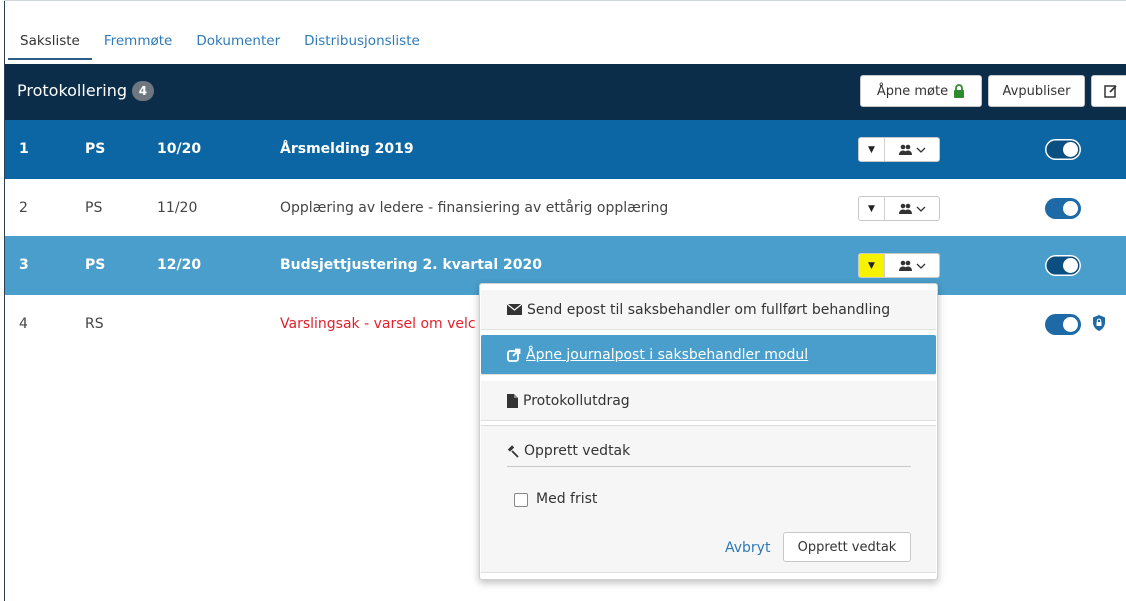 This screenshot has width=1126, height=601. I want to click on create-decision-title: Opprett vedtak, so click(568, 451).